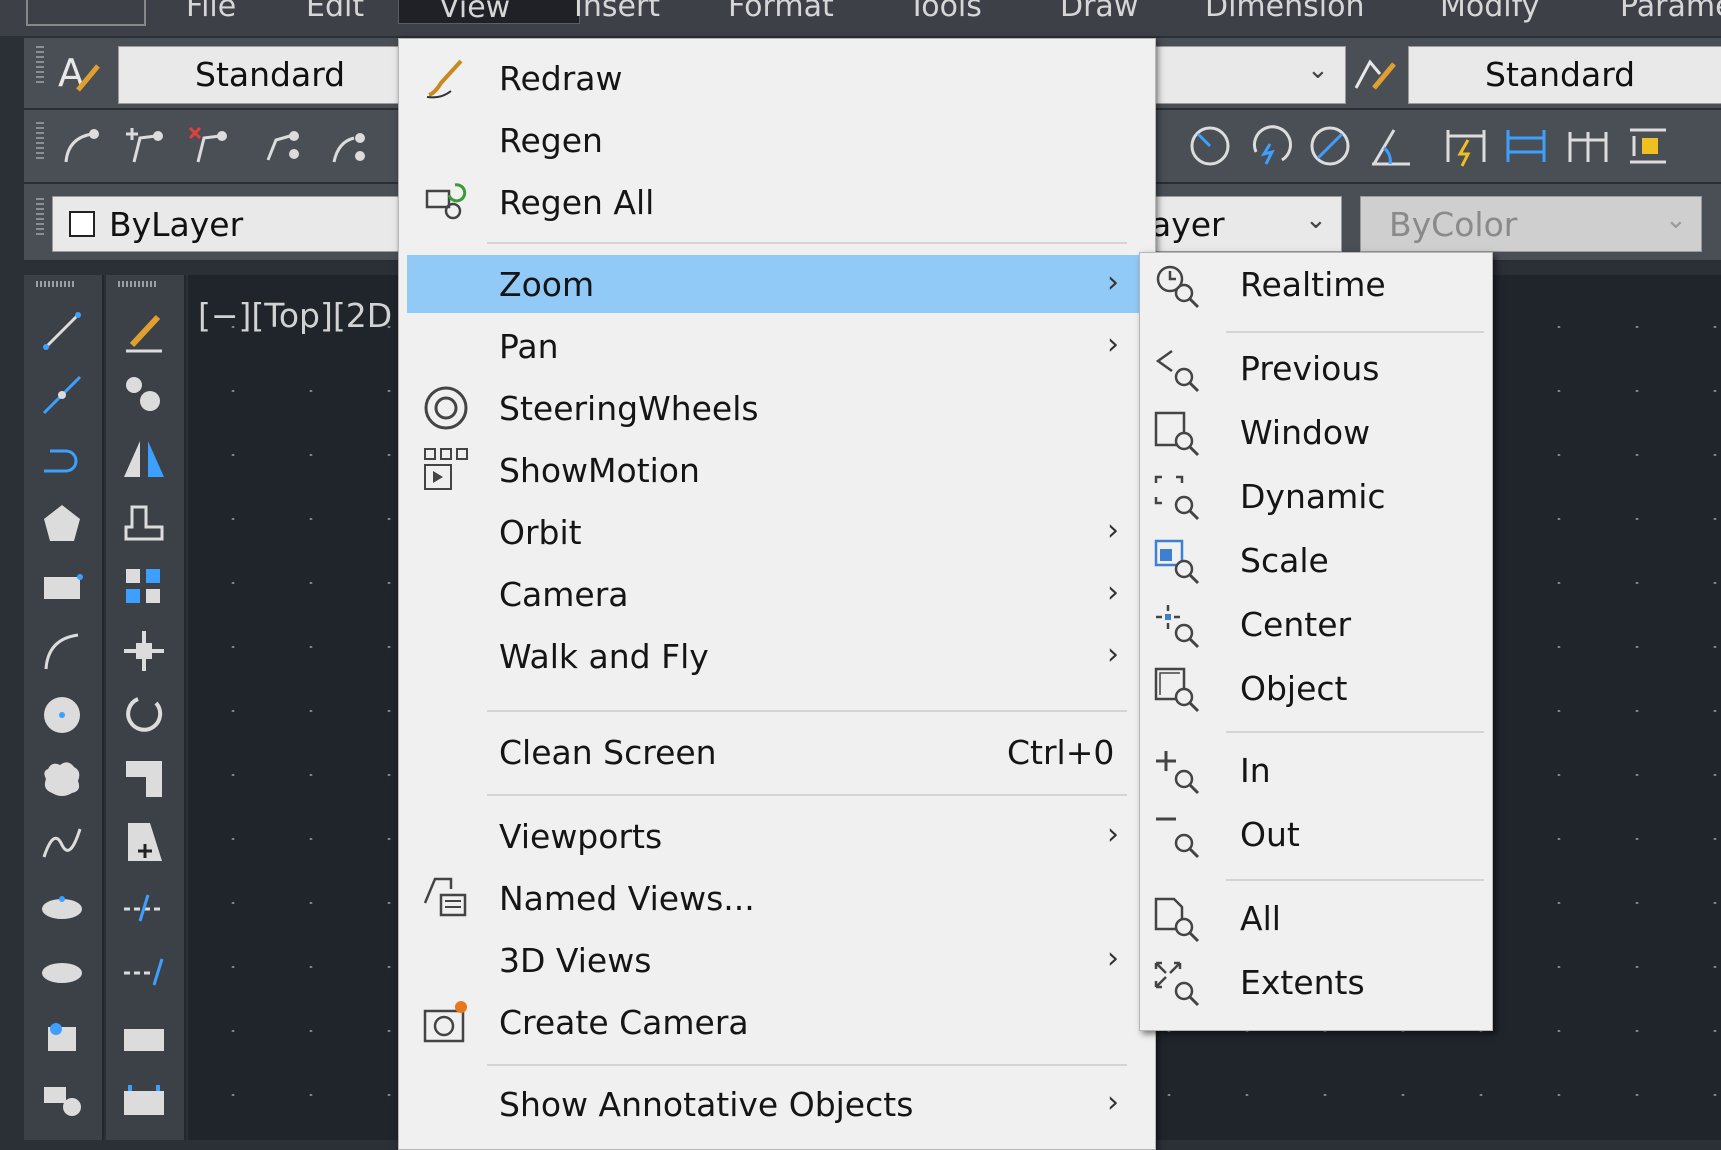 This screenshot has width=1721, height=1150. I want to click on regen-all-icon, so click(446, 202).